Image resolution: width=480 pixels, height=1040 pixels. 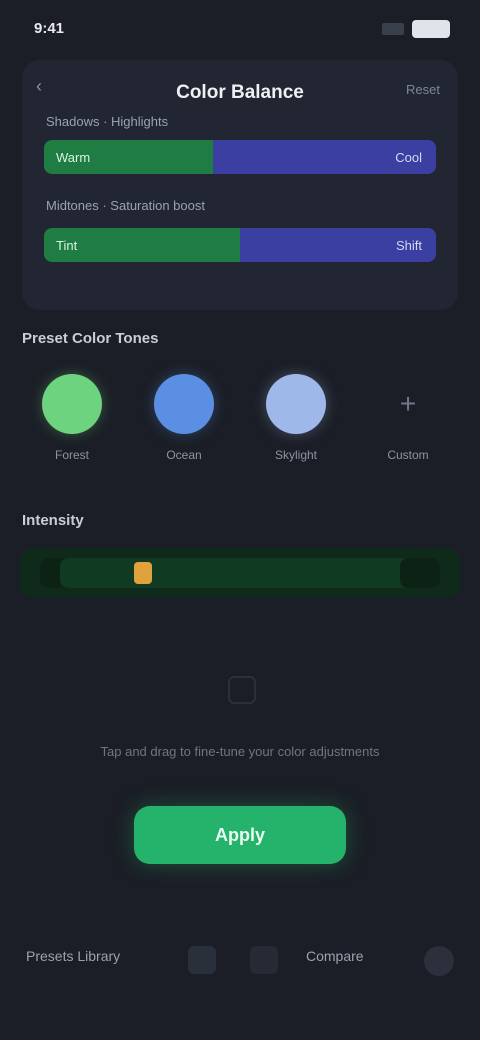 I want to click on battery-icon, so click(x=431, y=29).